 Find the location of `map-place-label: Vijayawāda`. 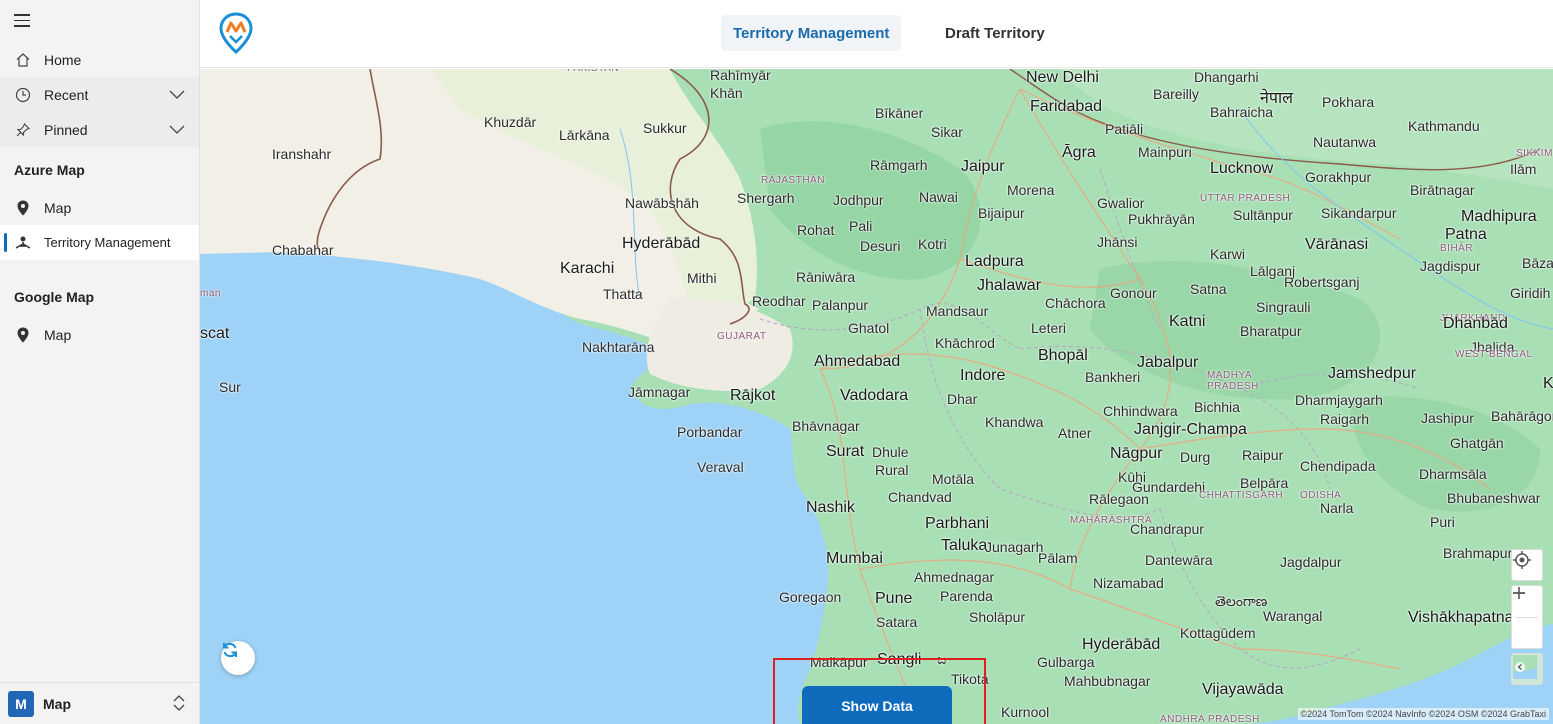

map-place-label: Vijayawāda is located at coordinates (1243, 689).